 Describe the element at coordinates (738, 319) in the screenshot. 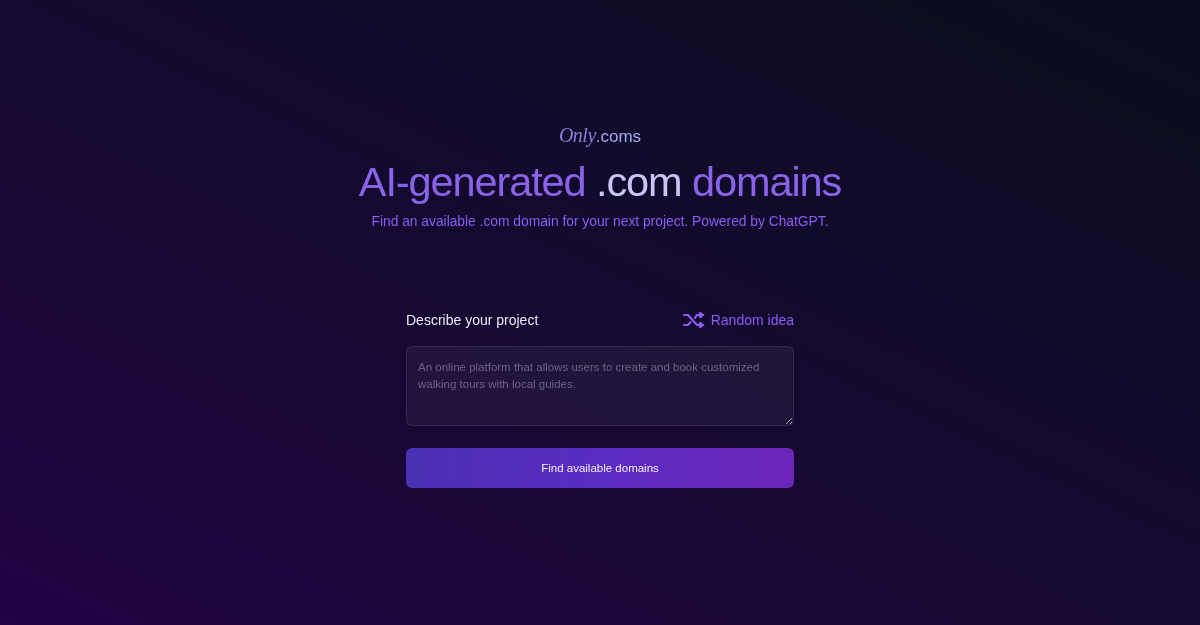

I see `random-idea-button: Random idea` at that location.